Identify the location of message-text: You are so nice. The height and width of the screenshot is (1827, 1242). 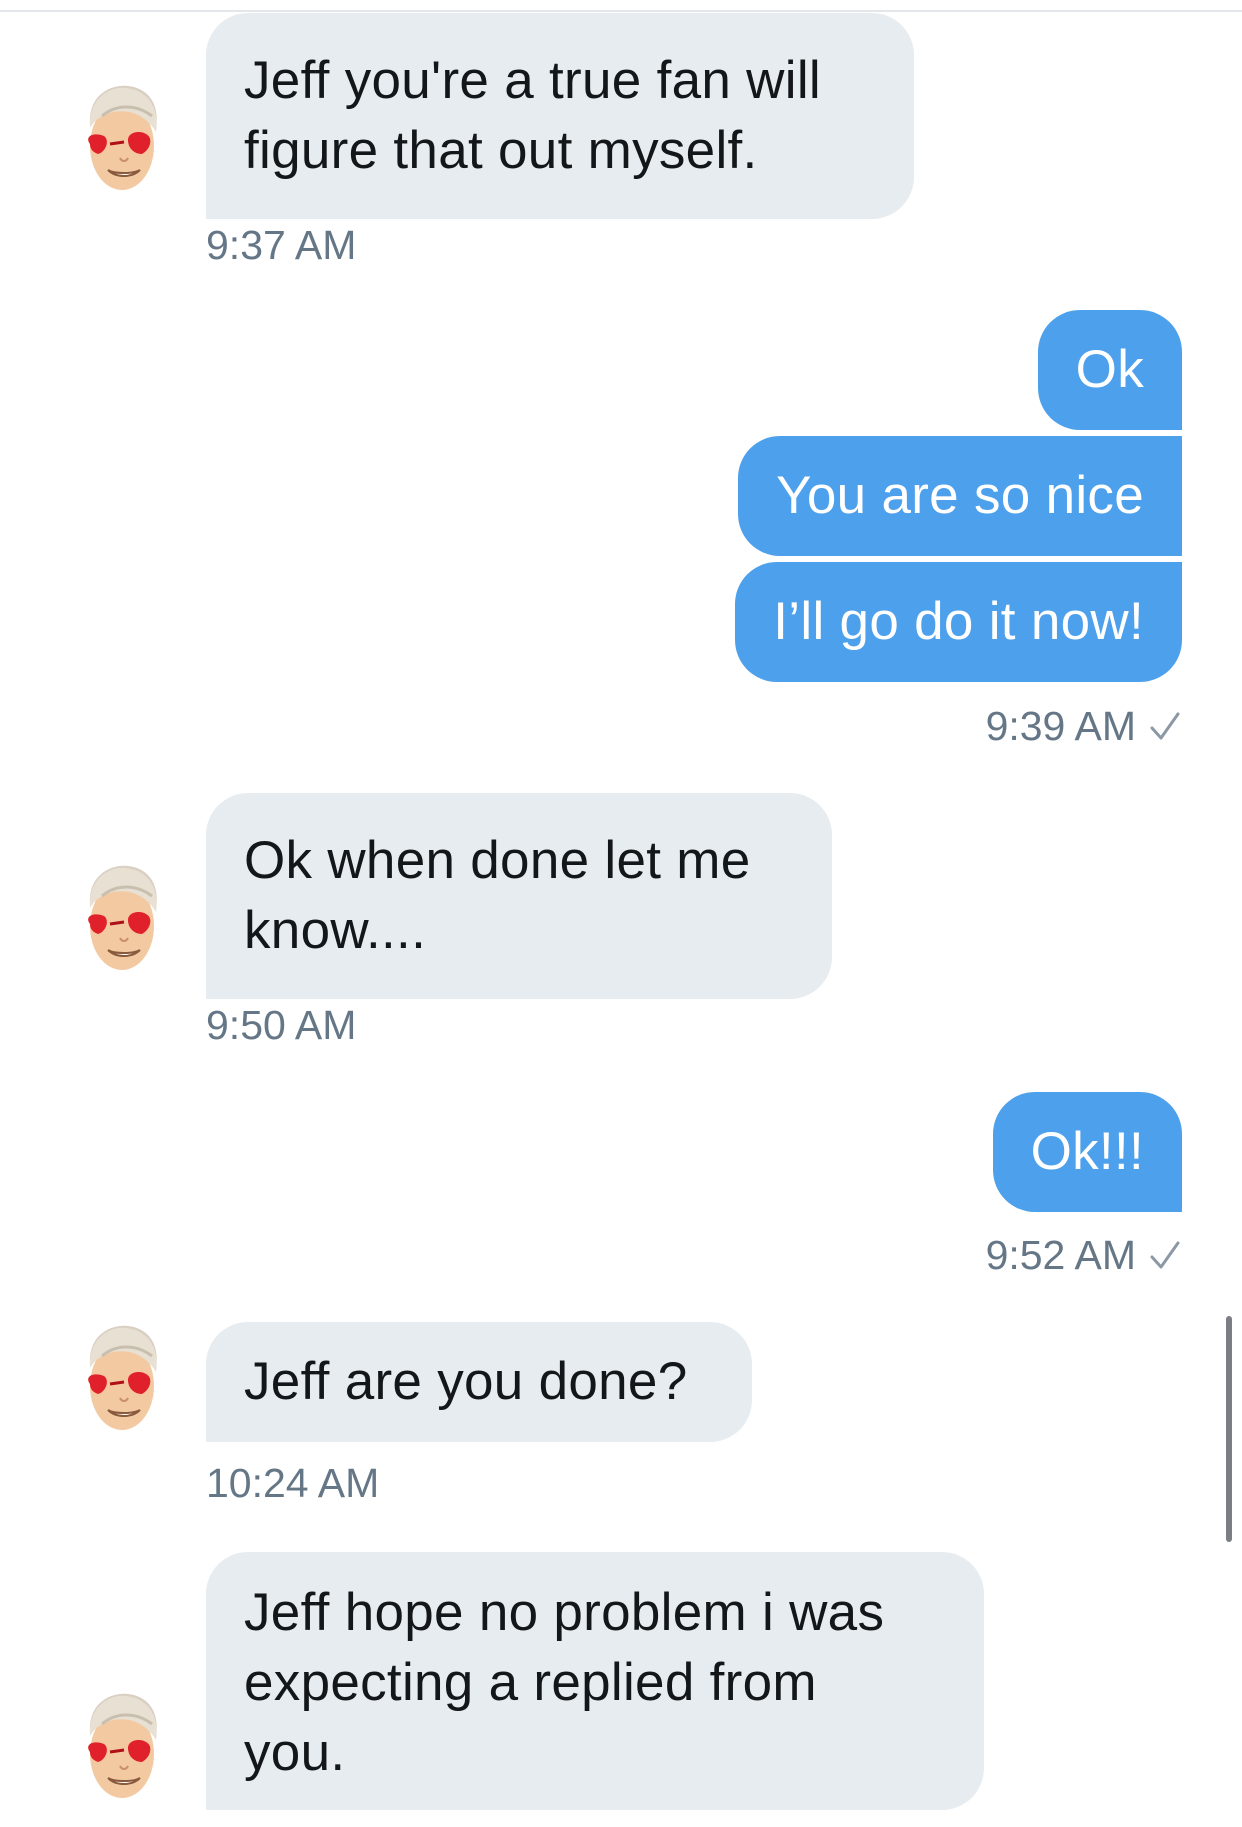
(960, 495).